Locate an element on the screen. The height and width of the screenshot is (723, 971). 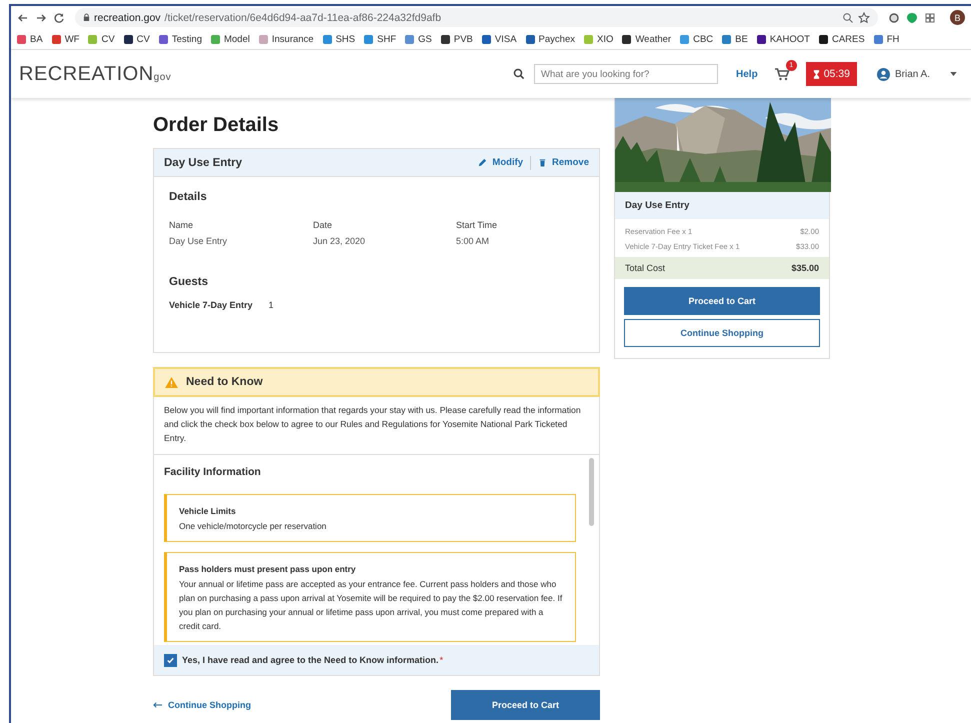
panel-title: Need to Know is located at coordinates (224, 382).